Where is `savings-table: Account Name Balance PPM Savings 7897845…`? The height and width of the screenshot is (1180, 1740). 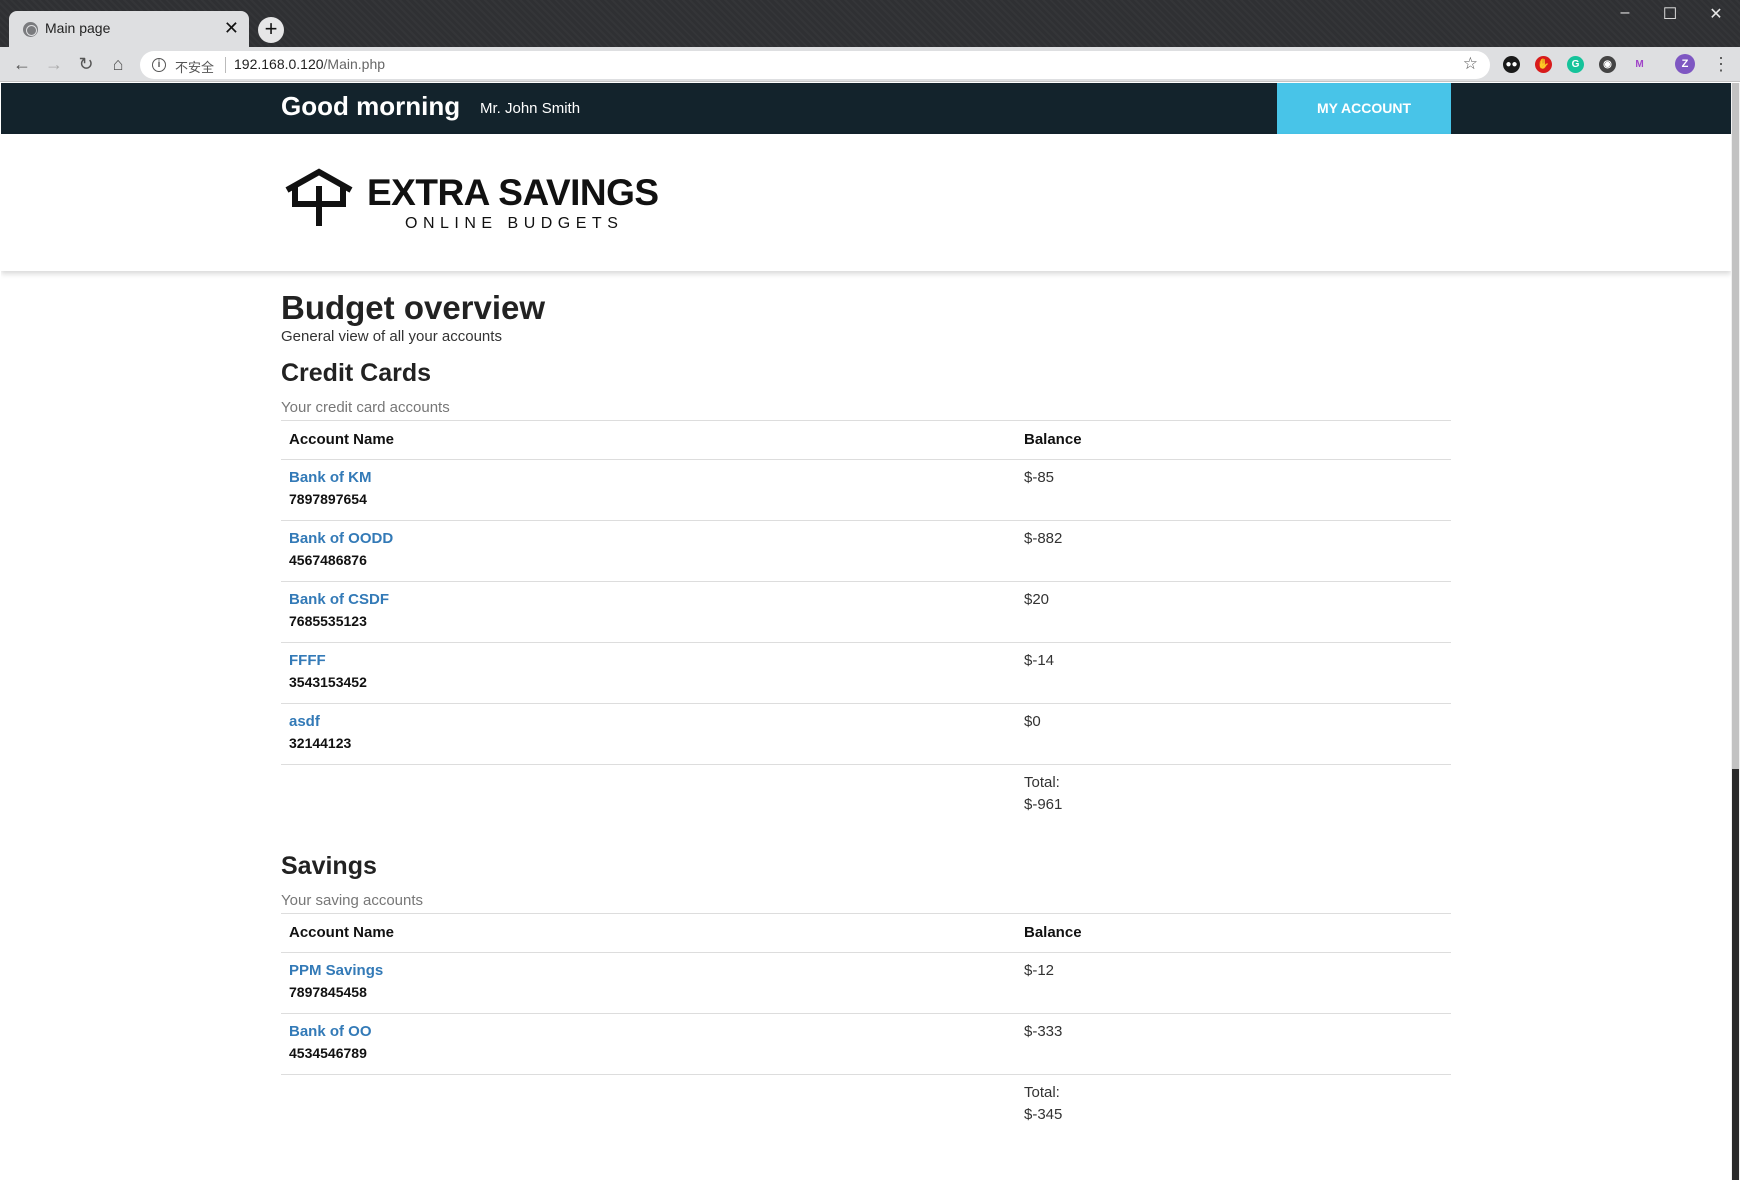 savings-table: Account Name Balance PPM Savings 7897845… is located at coordinates (866, 1026).